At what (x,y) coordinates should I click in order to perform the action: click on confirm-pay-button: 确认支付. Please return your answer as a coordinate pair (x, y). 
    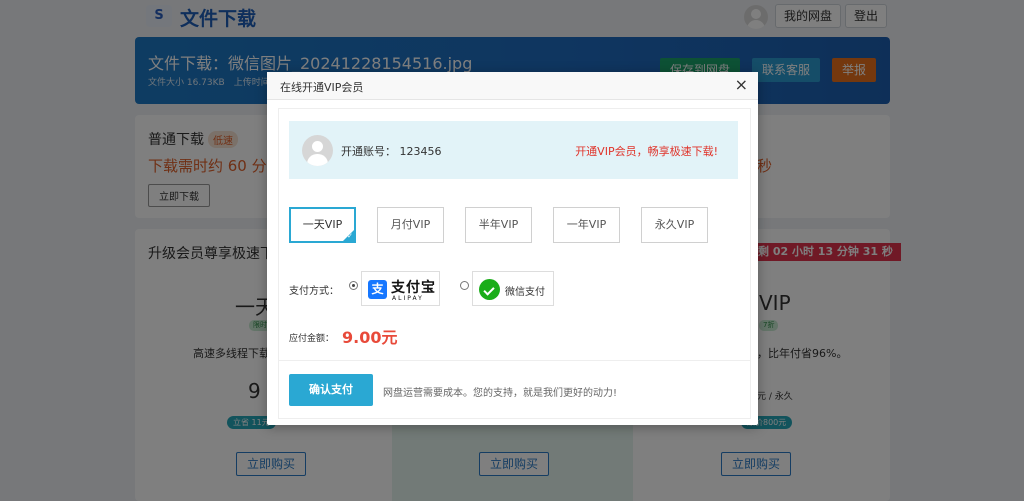
    Looking at the image, I should click on (331, 390).